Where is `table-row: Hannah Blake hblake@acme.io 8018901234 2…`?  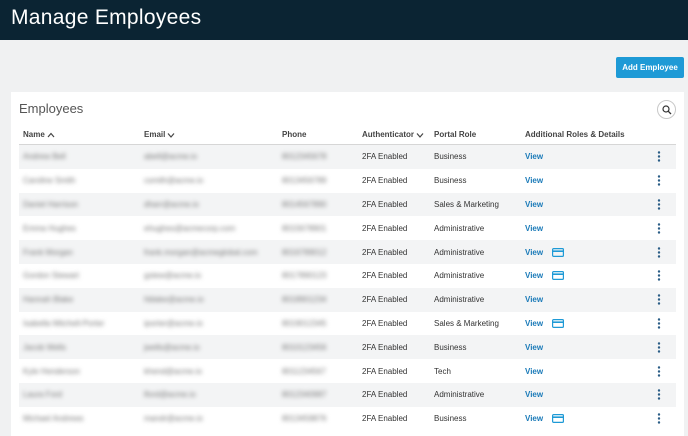 table-row: Hannah Blake hblake@acme.io 8018901234 2… is located at coordinates (347, 299).